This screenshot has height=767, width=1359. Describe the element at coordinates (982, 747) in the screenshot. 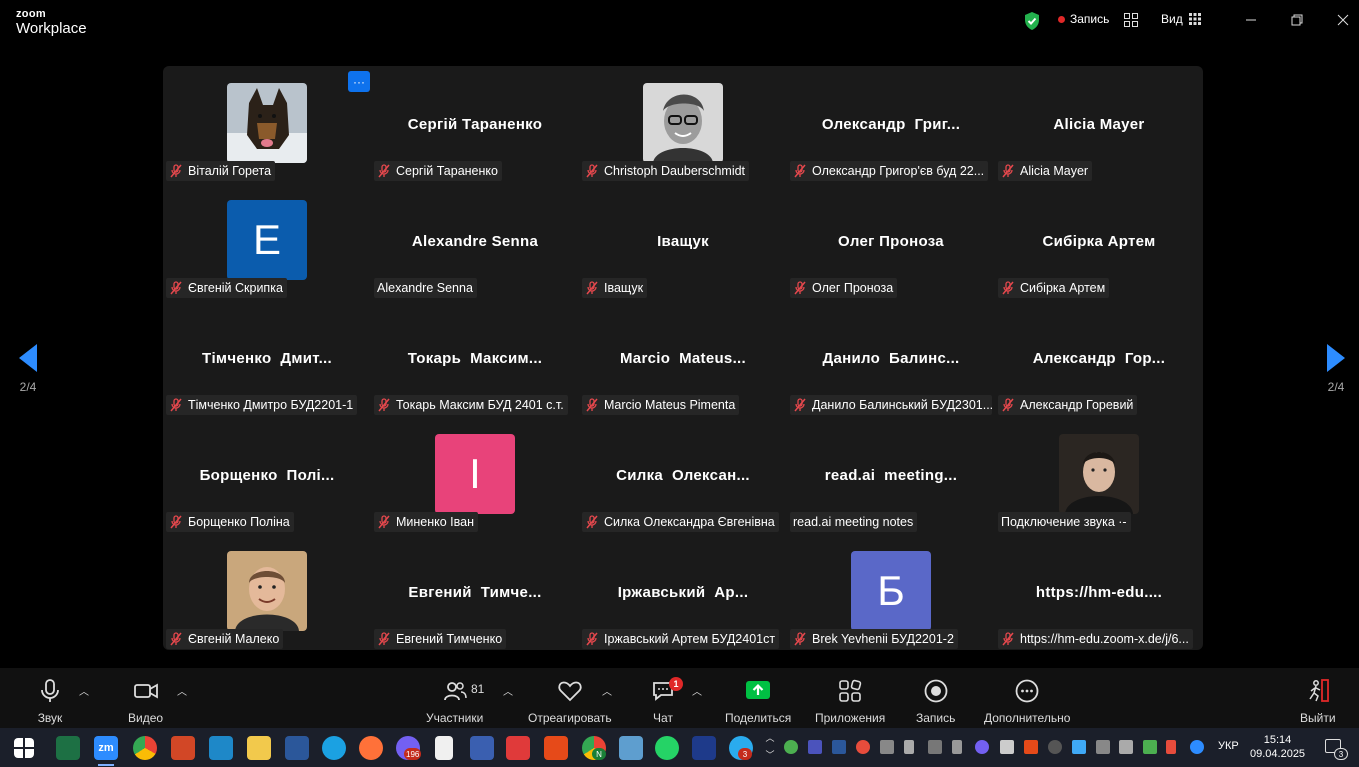

I see `viber-tray-icon` at that location.